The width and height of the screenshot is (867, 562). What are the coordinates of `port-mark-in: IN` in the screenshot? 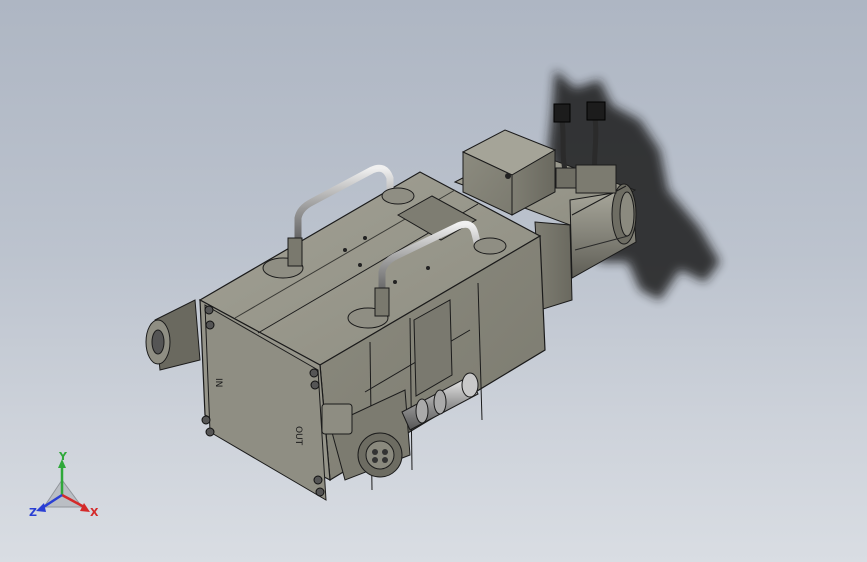 It's located at (218, 382).